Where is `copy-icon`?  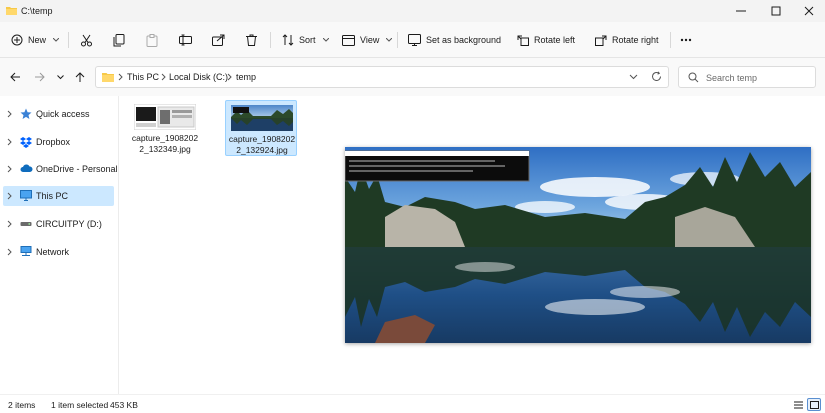
copy-icon is located at coordinates (119, 39).